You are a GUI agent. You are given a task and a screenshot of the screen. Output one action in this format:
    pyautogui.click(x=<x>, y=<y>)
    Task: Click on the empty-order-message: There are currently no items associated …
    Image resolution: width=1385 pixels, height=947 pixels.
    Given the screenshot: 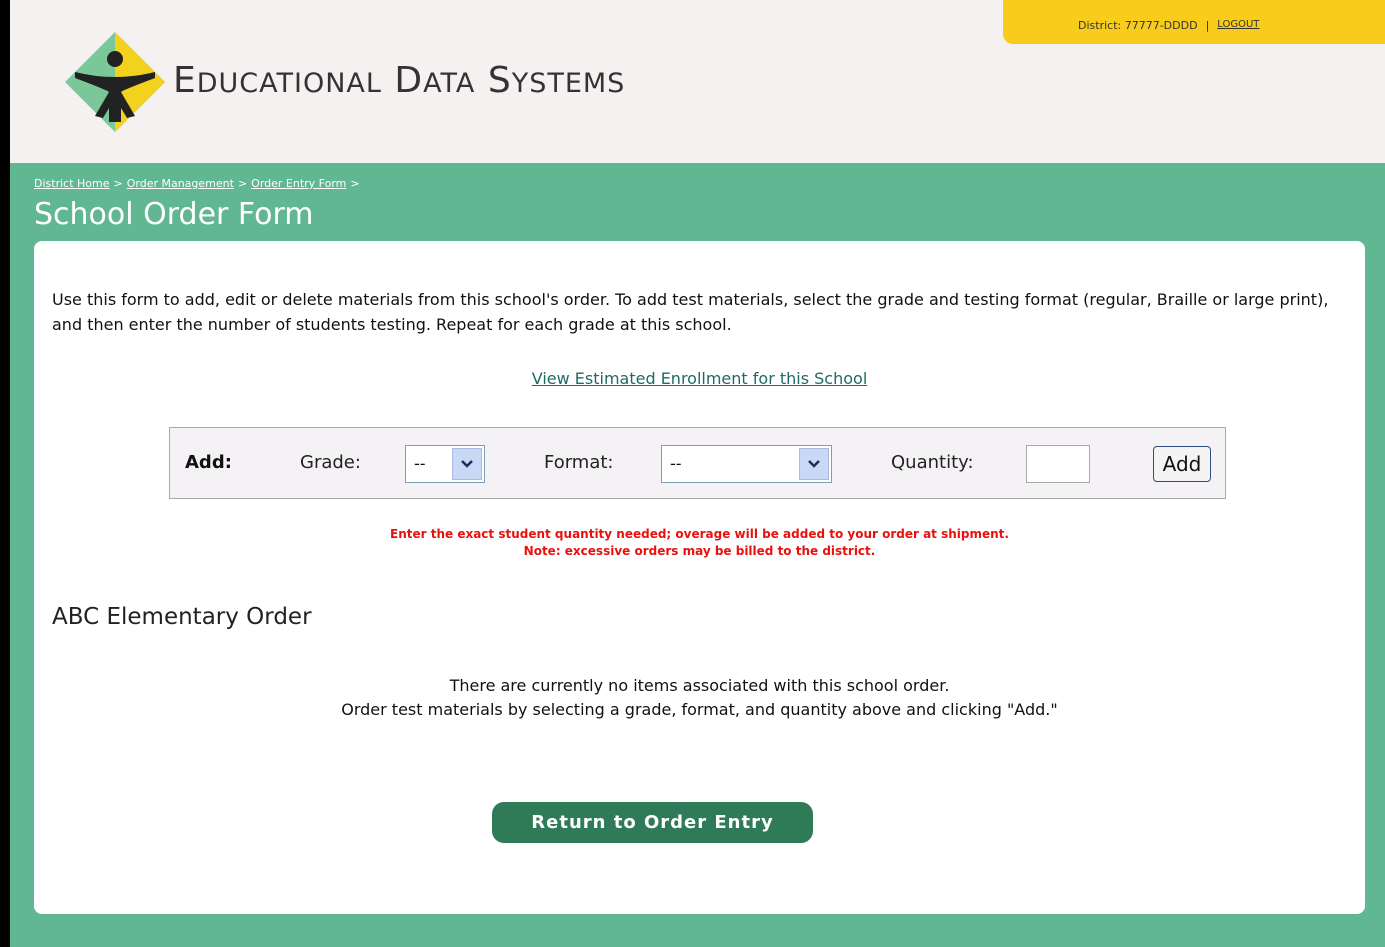 What is the action you would take?
    pyautogui.click(x=699, y=698)
    